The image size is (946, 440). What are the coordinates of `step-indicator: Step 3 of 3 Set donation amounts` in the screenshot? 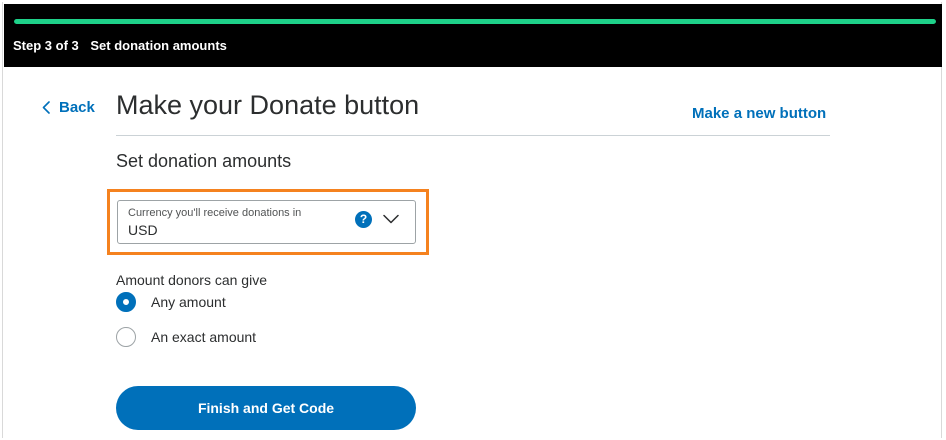 It's located at (120, 45).